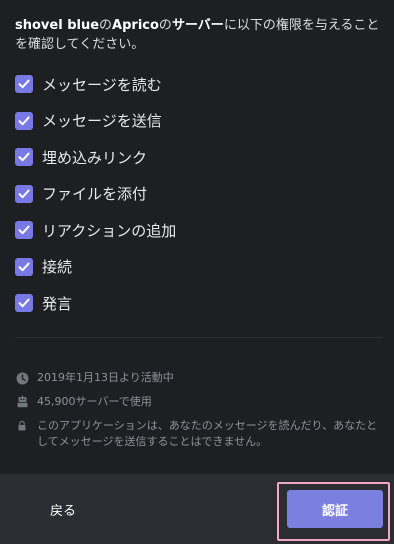 The height and width of the screenshot is (544, 394). What do you see at coordinates (199, 337) in the screenshot?
I see `divider` at bounding box center [199, 337].